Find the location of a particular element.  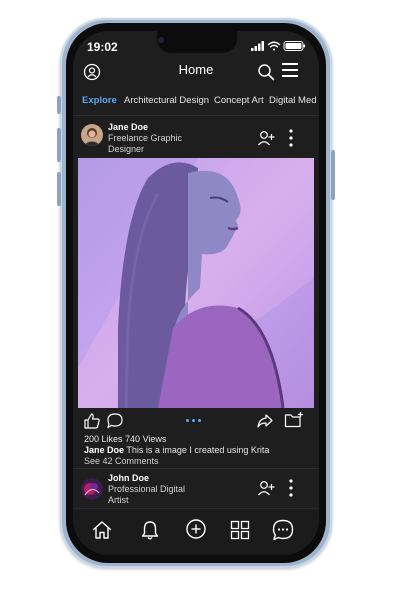

post-divider is located at coordinates (196, 468).